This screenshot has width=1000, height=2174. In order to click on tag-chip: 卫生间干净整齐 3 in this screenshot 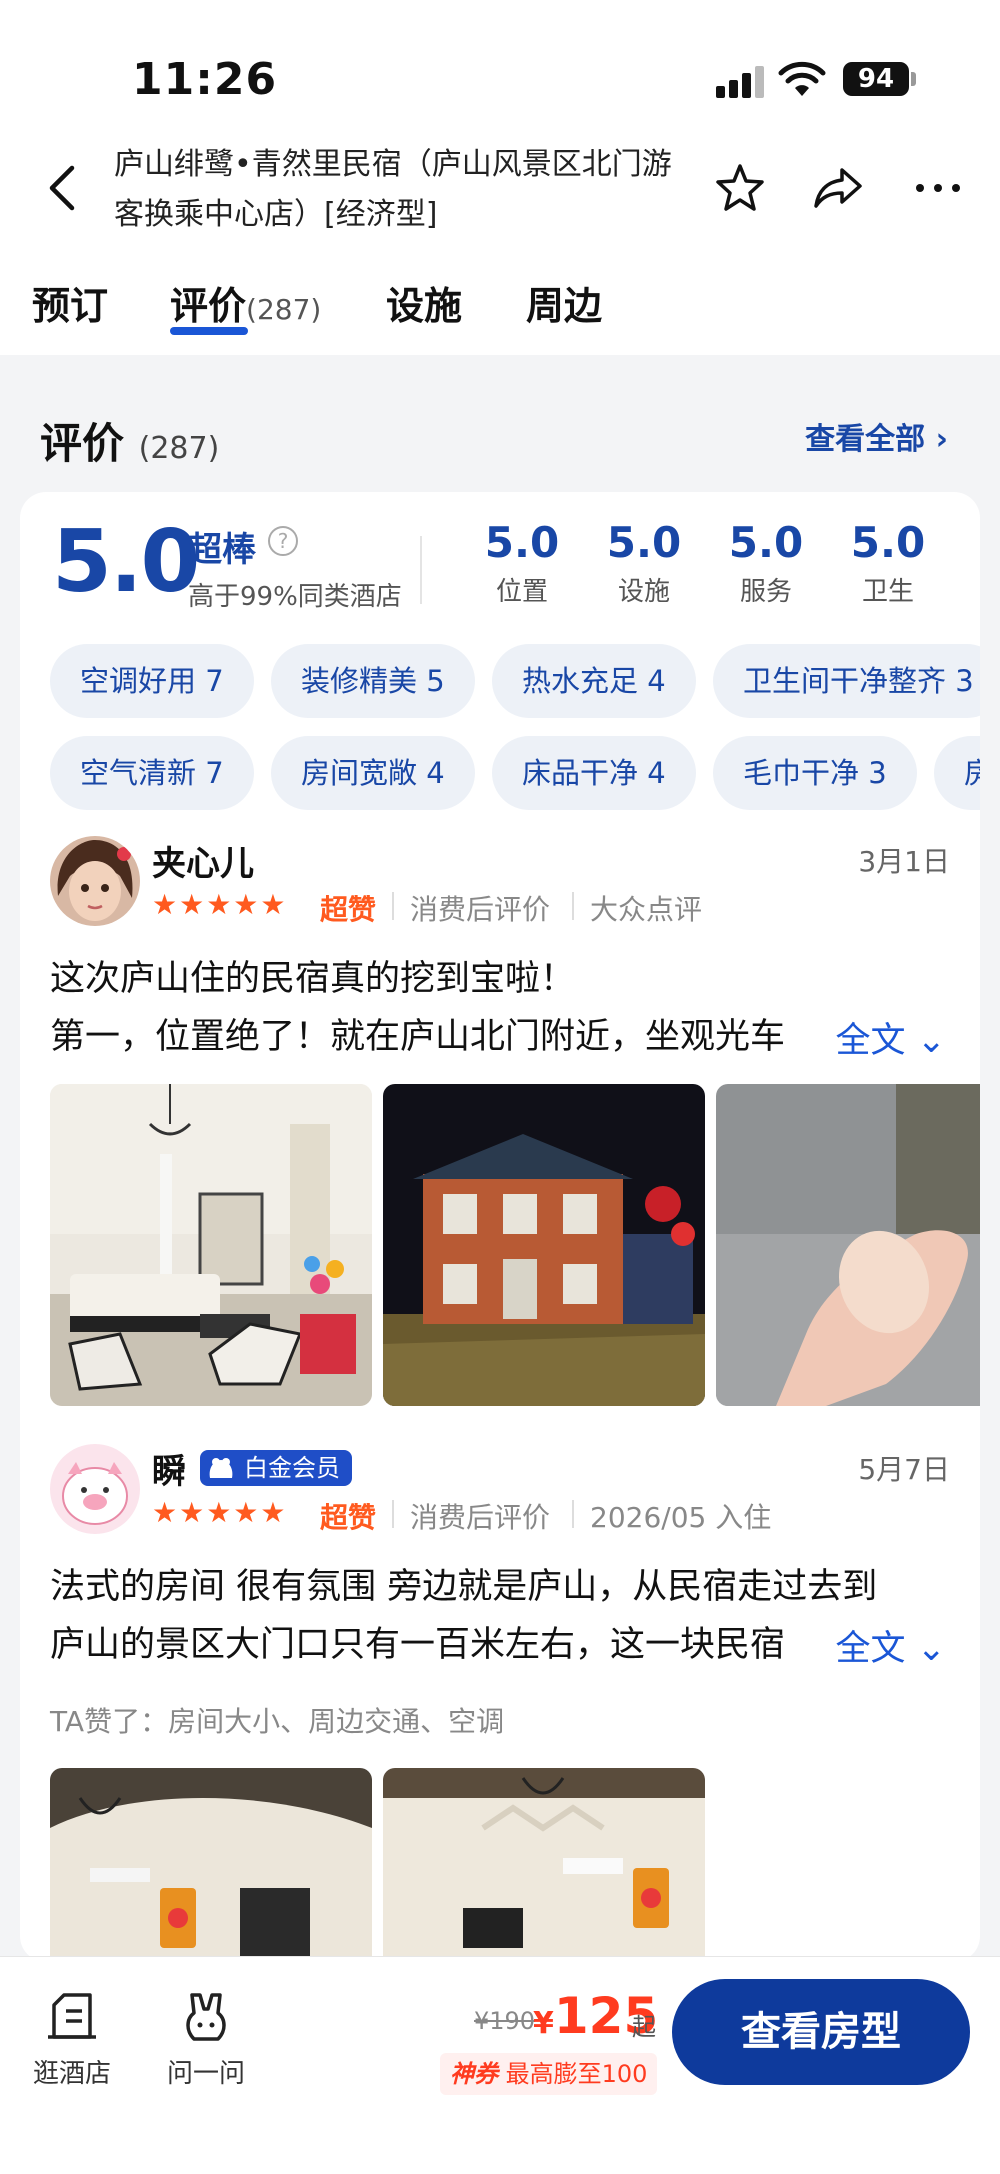, I will do `click(846, 681)`.